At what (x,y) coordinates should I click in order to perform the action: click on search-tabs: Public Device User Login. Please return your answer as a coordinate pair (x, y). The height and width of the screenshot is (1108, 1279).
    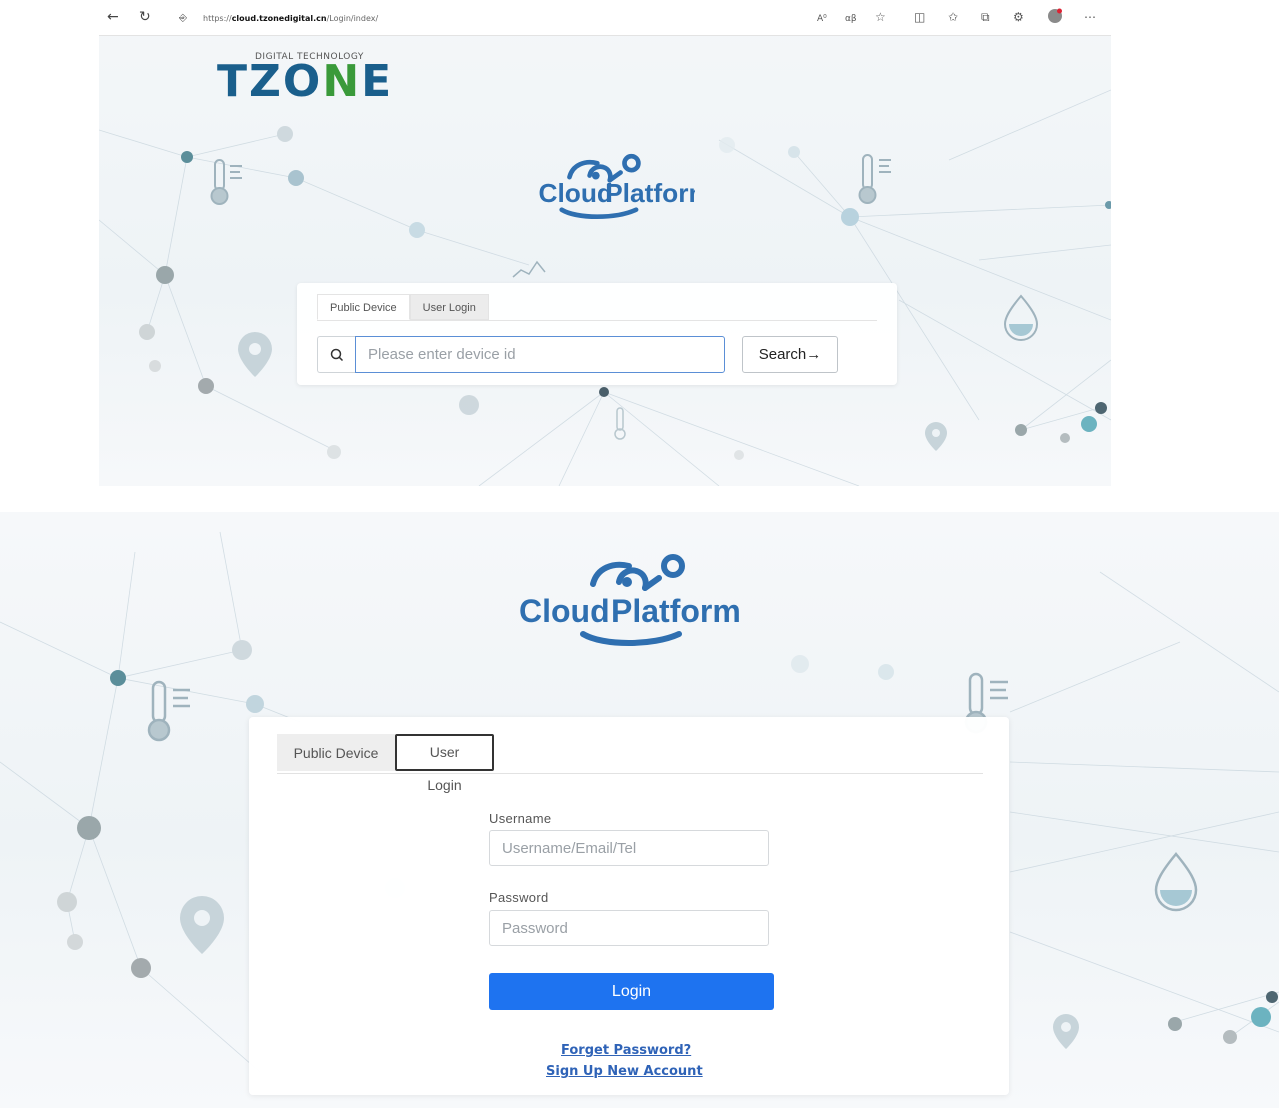
    Looking at the image, I should click on (403, 307).